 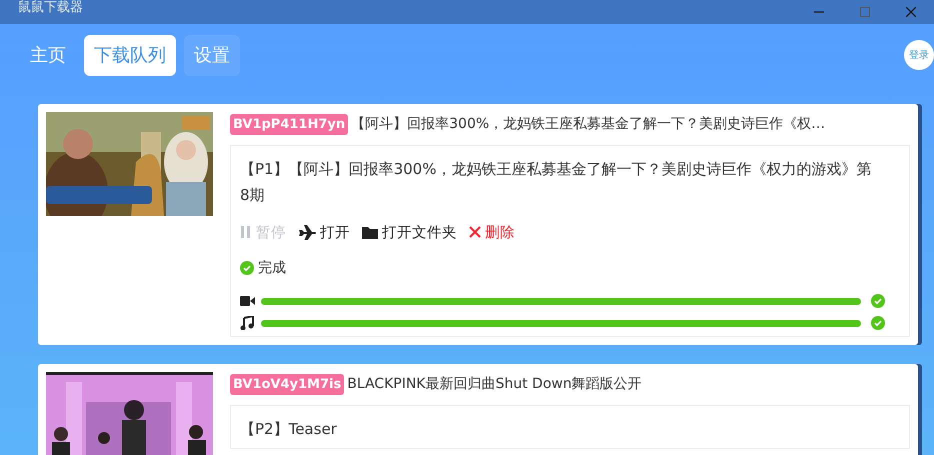 I want to click on video-camera-icon, so click(x=247, y=301).